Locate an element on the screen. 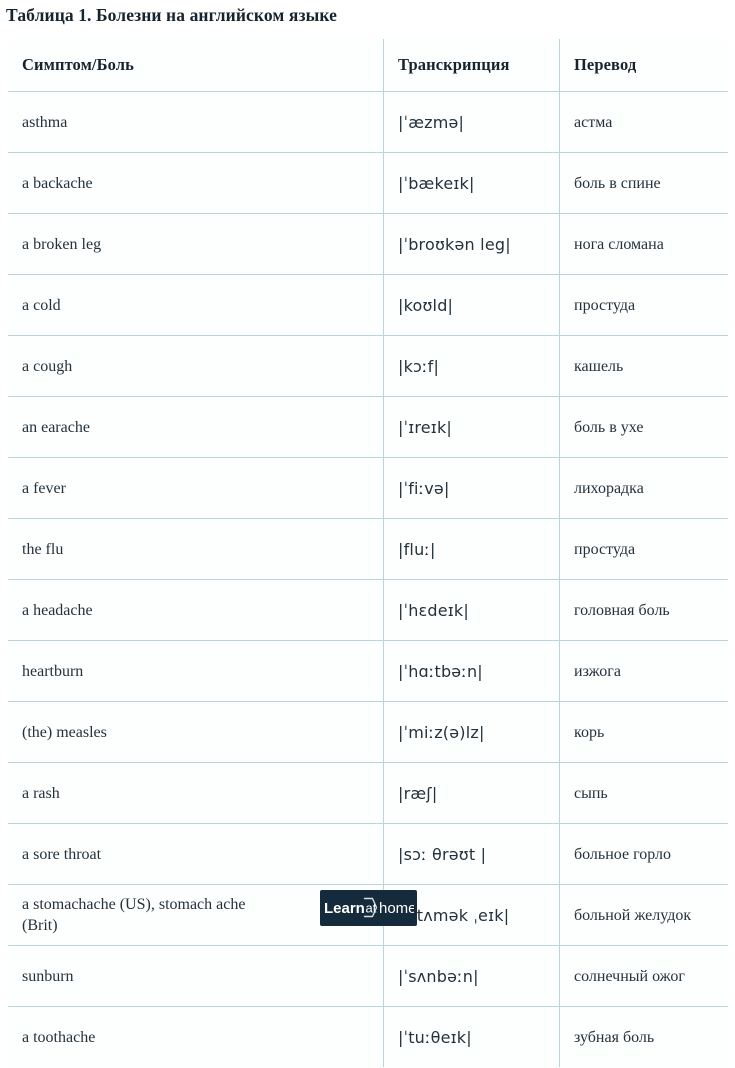  table-row: (the) measles |ˈmiːz(ə)lz| корь is located at coordinates (368, 732).